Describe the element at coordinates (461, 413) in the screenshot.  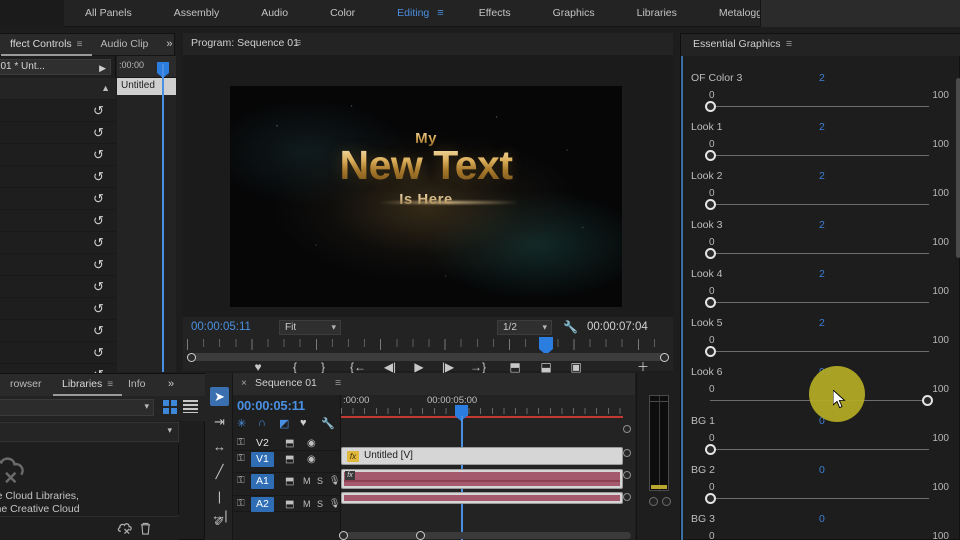
I see `timeline-playhead-handle` at that location.